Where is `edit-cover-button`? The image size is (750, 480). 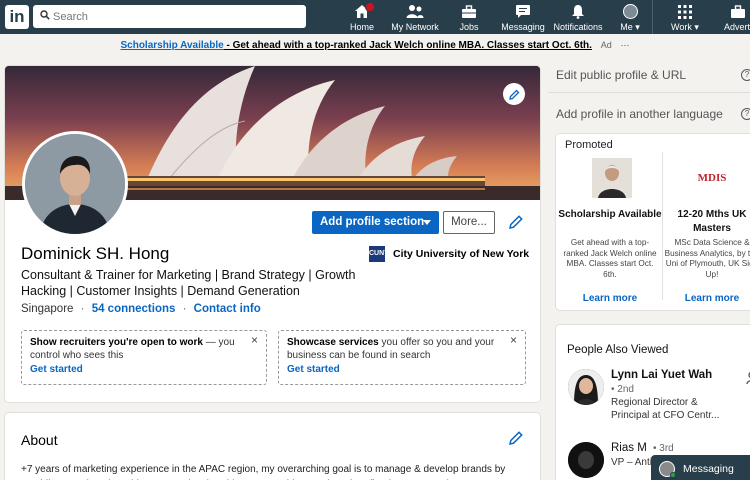 edit-cover-button is located at coordinates (514, 94).